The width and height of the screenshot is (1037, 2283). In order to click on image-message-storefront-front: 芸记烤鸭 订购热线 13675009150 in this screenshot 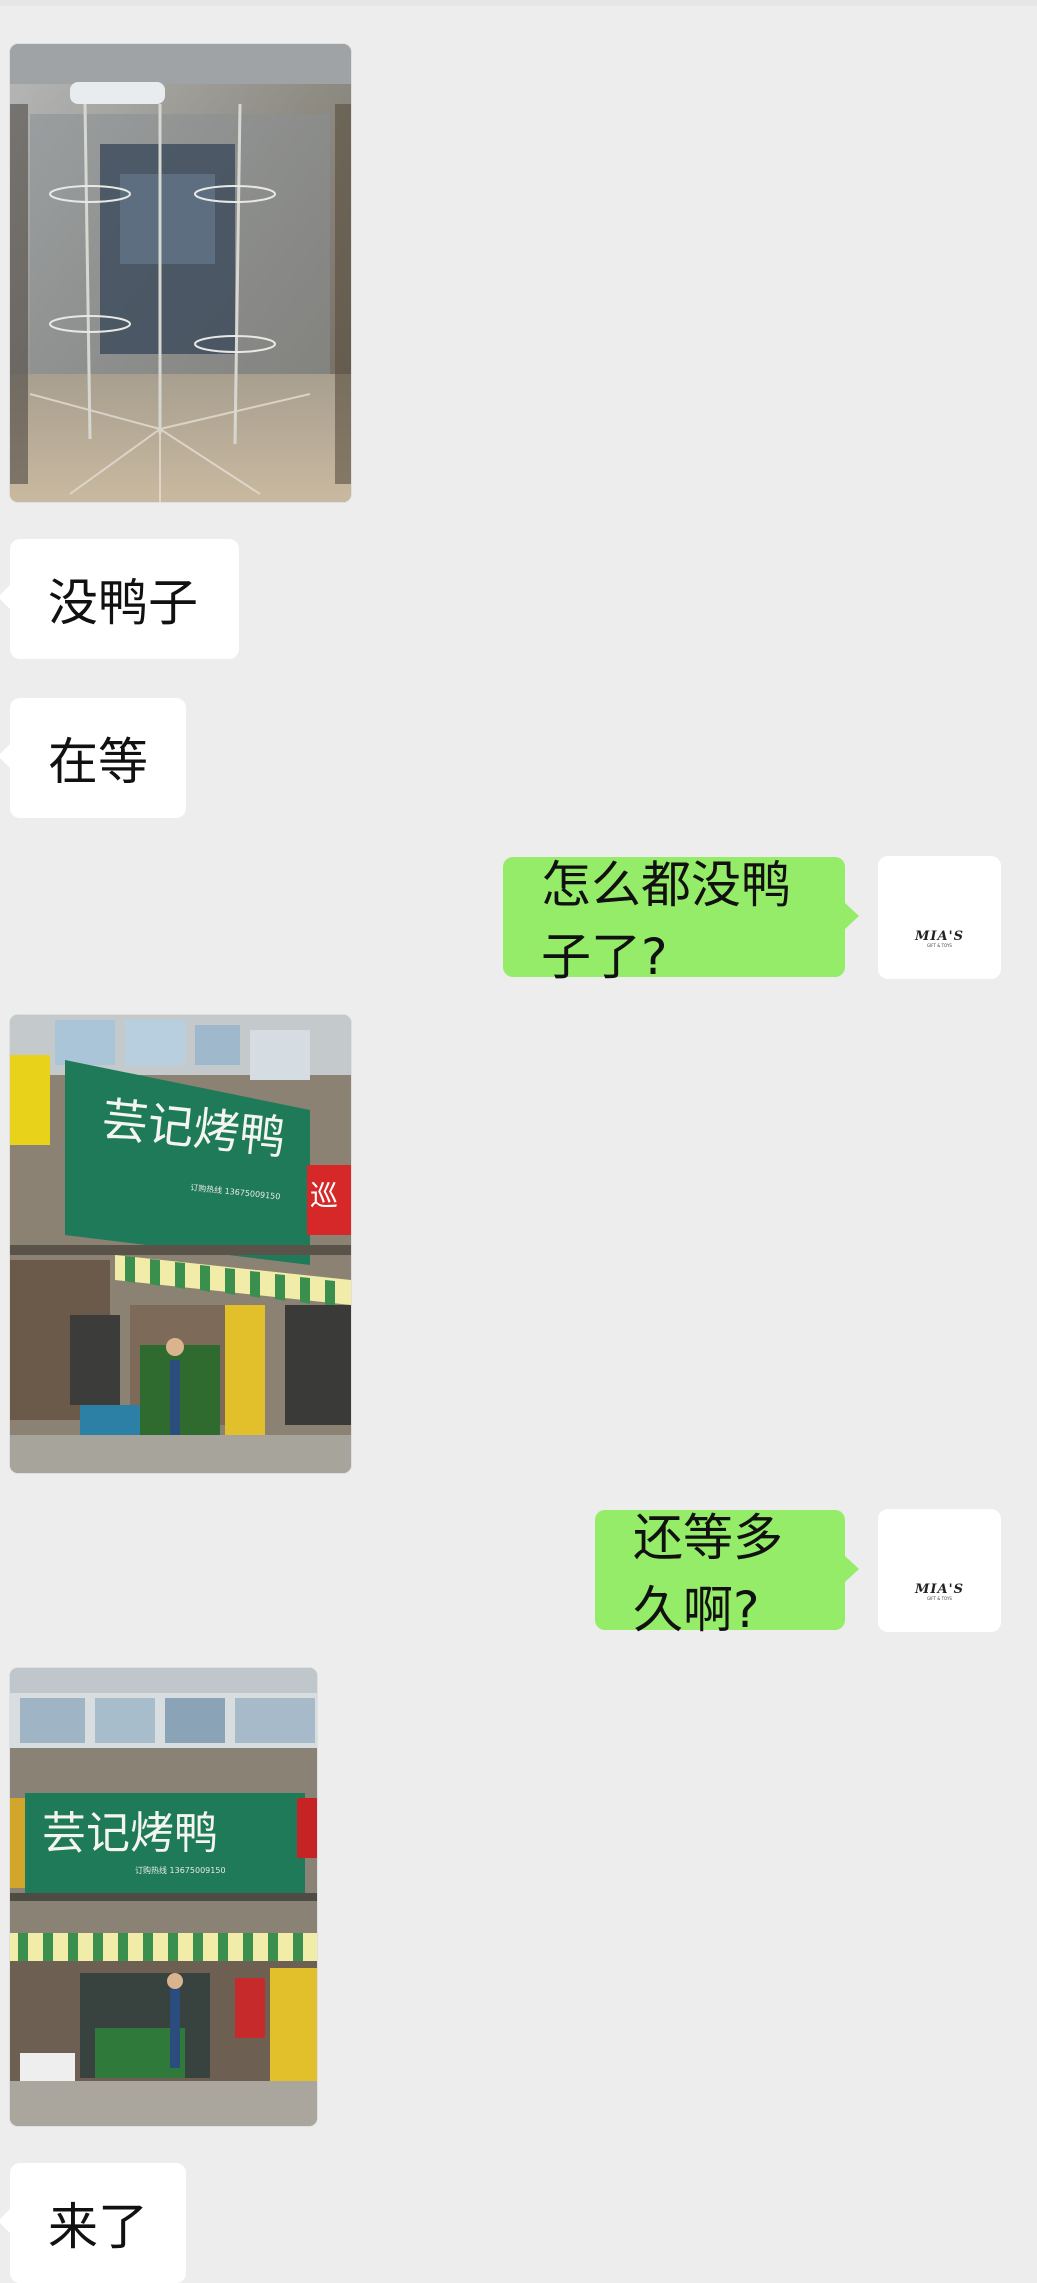, I will do `click(163, 1897)`.